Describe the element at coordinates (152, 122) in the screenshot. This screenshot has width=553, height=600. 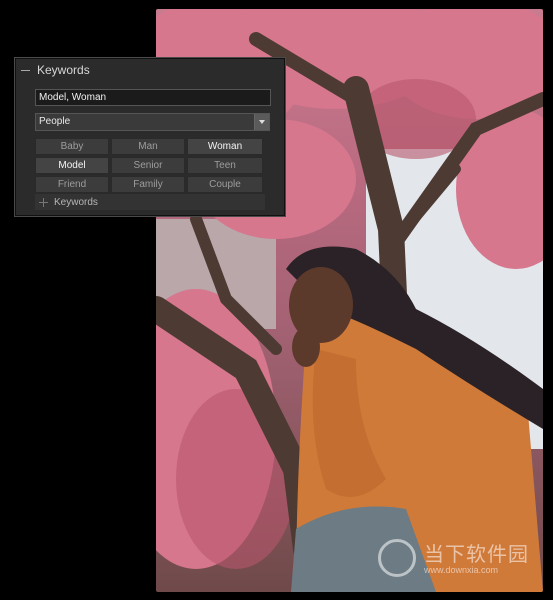
I see `keyword-set-select: People` at that location.